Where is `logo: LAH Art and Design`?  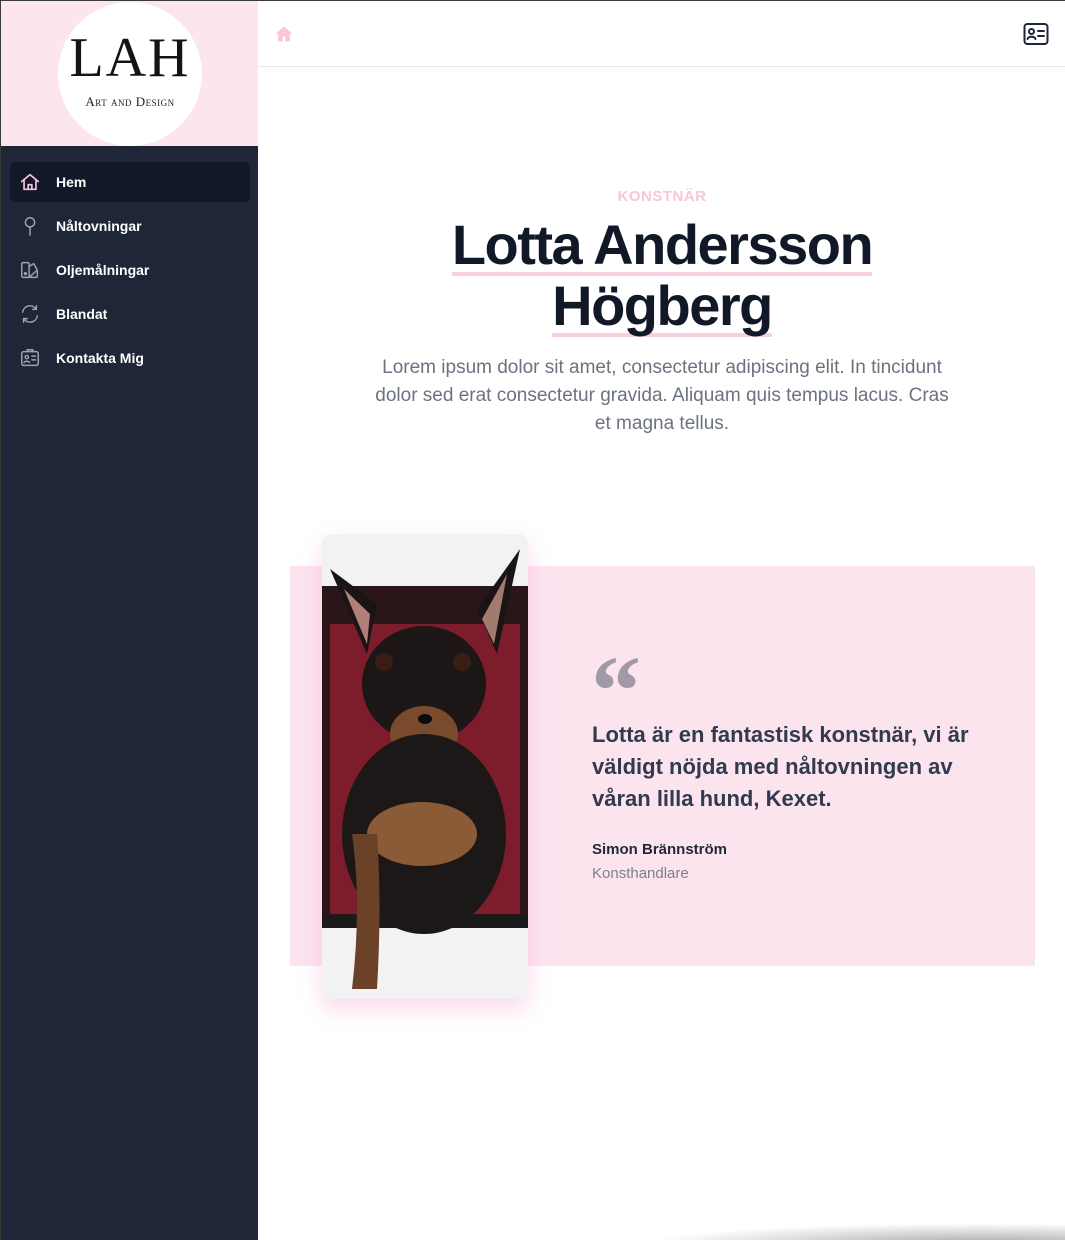 logo: LAH Art and Design is located at coordinates (130, 74).